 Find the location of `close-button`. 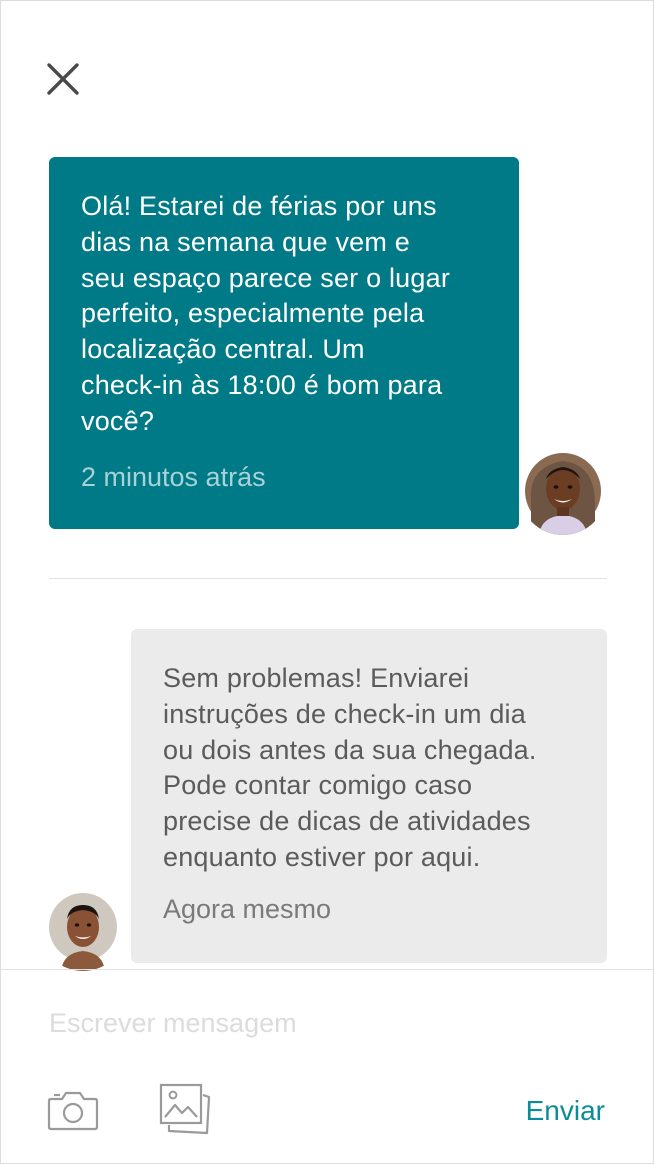

close-button is located at coordinates (63, 79).